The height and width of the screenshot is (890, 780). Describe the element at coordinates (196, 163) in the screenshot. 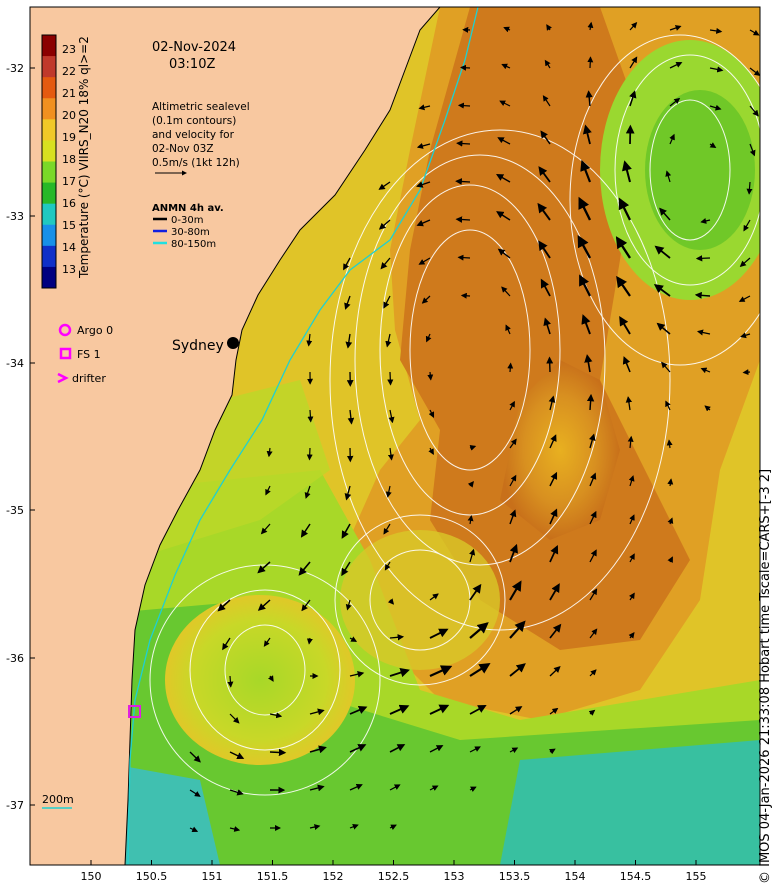

I see `svg-text: 0.5m/s (1kt 12h)` at that location.